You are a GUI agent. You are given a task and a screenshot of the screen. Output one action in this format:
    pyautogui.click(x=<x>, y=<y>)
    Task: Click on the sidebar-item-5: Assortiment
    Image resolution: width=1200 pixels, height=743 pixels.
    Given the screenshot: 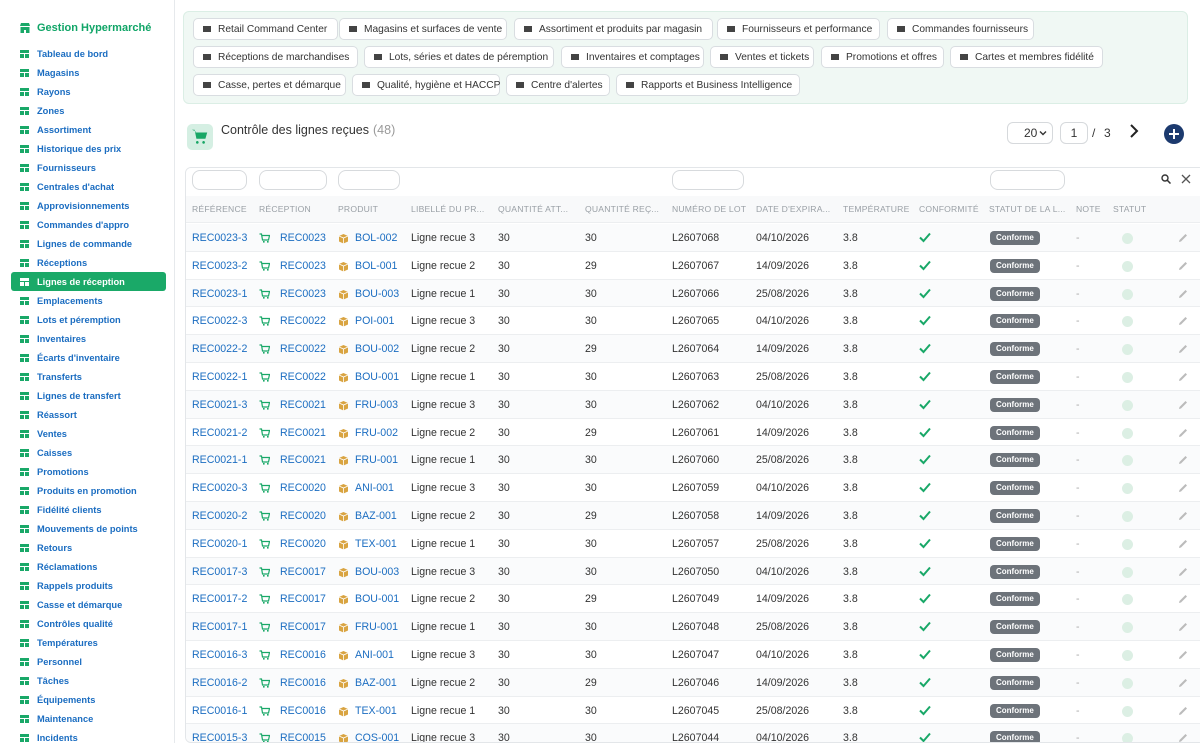 What is the action you would take?
    pyautogui.click(x=87, y=129)
    